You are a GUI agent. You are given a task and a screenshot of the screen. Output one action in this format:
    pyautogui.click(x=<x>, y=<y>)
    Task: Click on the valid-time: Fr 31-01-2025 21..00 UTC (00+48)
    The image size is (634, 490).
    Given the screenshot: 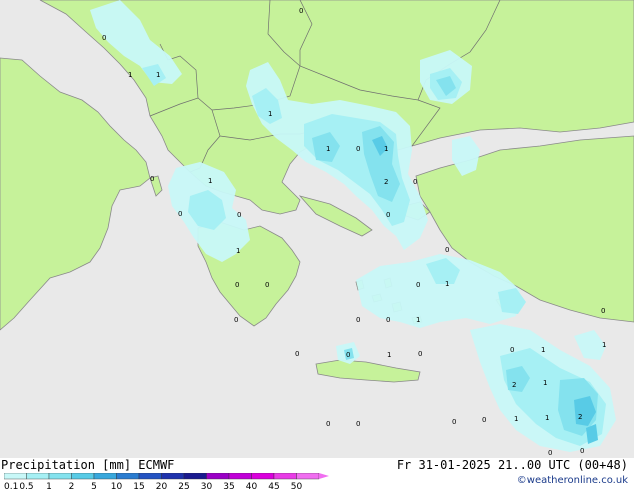 What is the action you would take?
    pyautogui.click(x=512, y=465)
    